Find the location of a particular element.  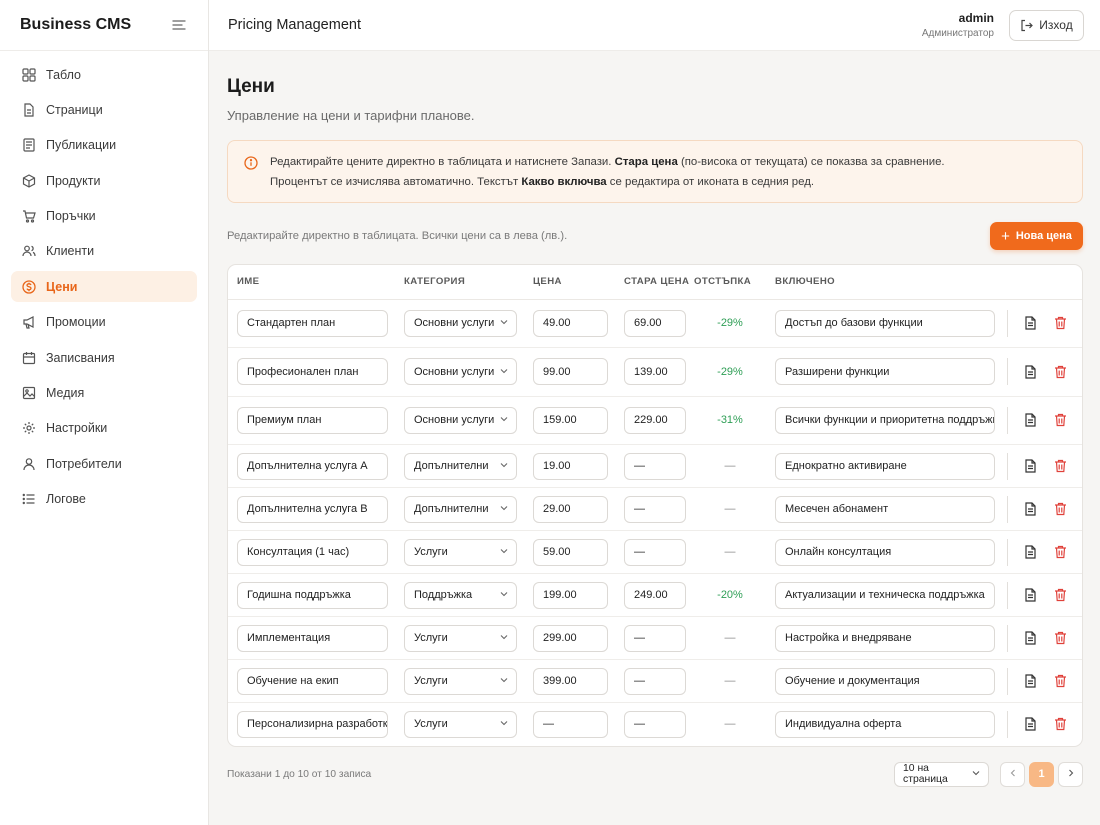

category-value: Основни услуги is located at coordinates (454, 323).